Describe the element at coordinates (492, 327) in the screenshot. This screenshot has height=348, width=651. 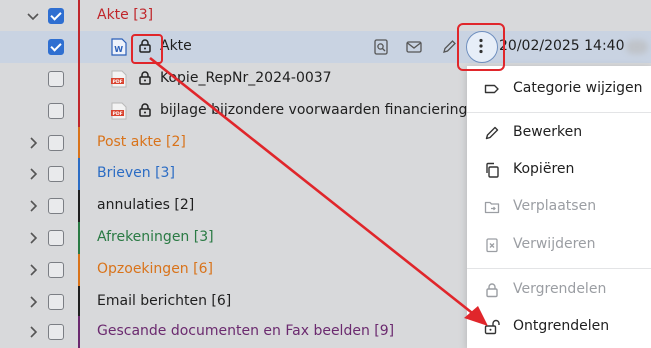
I see `unlock-icon` at that location.